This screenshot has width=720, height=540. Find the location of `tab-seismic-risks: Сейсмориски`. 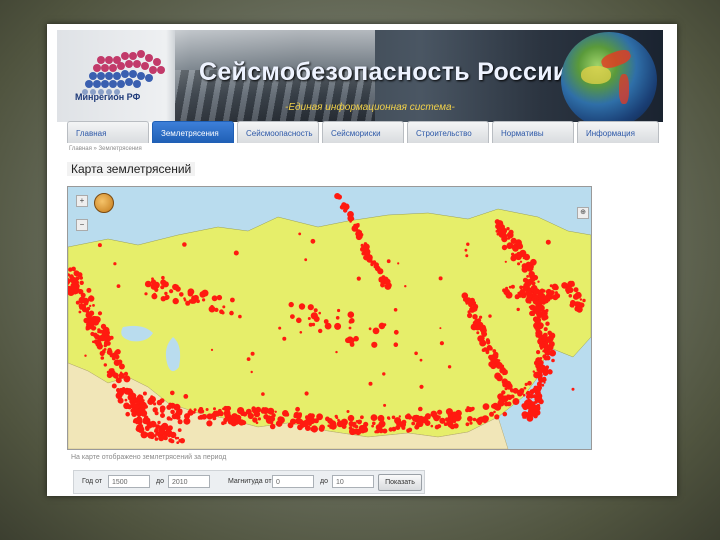

tab-seismic-risks: Сейсмориски is located at coordinates (363, 132).